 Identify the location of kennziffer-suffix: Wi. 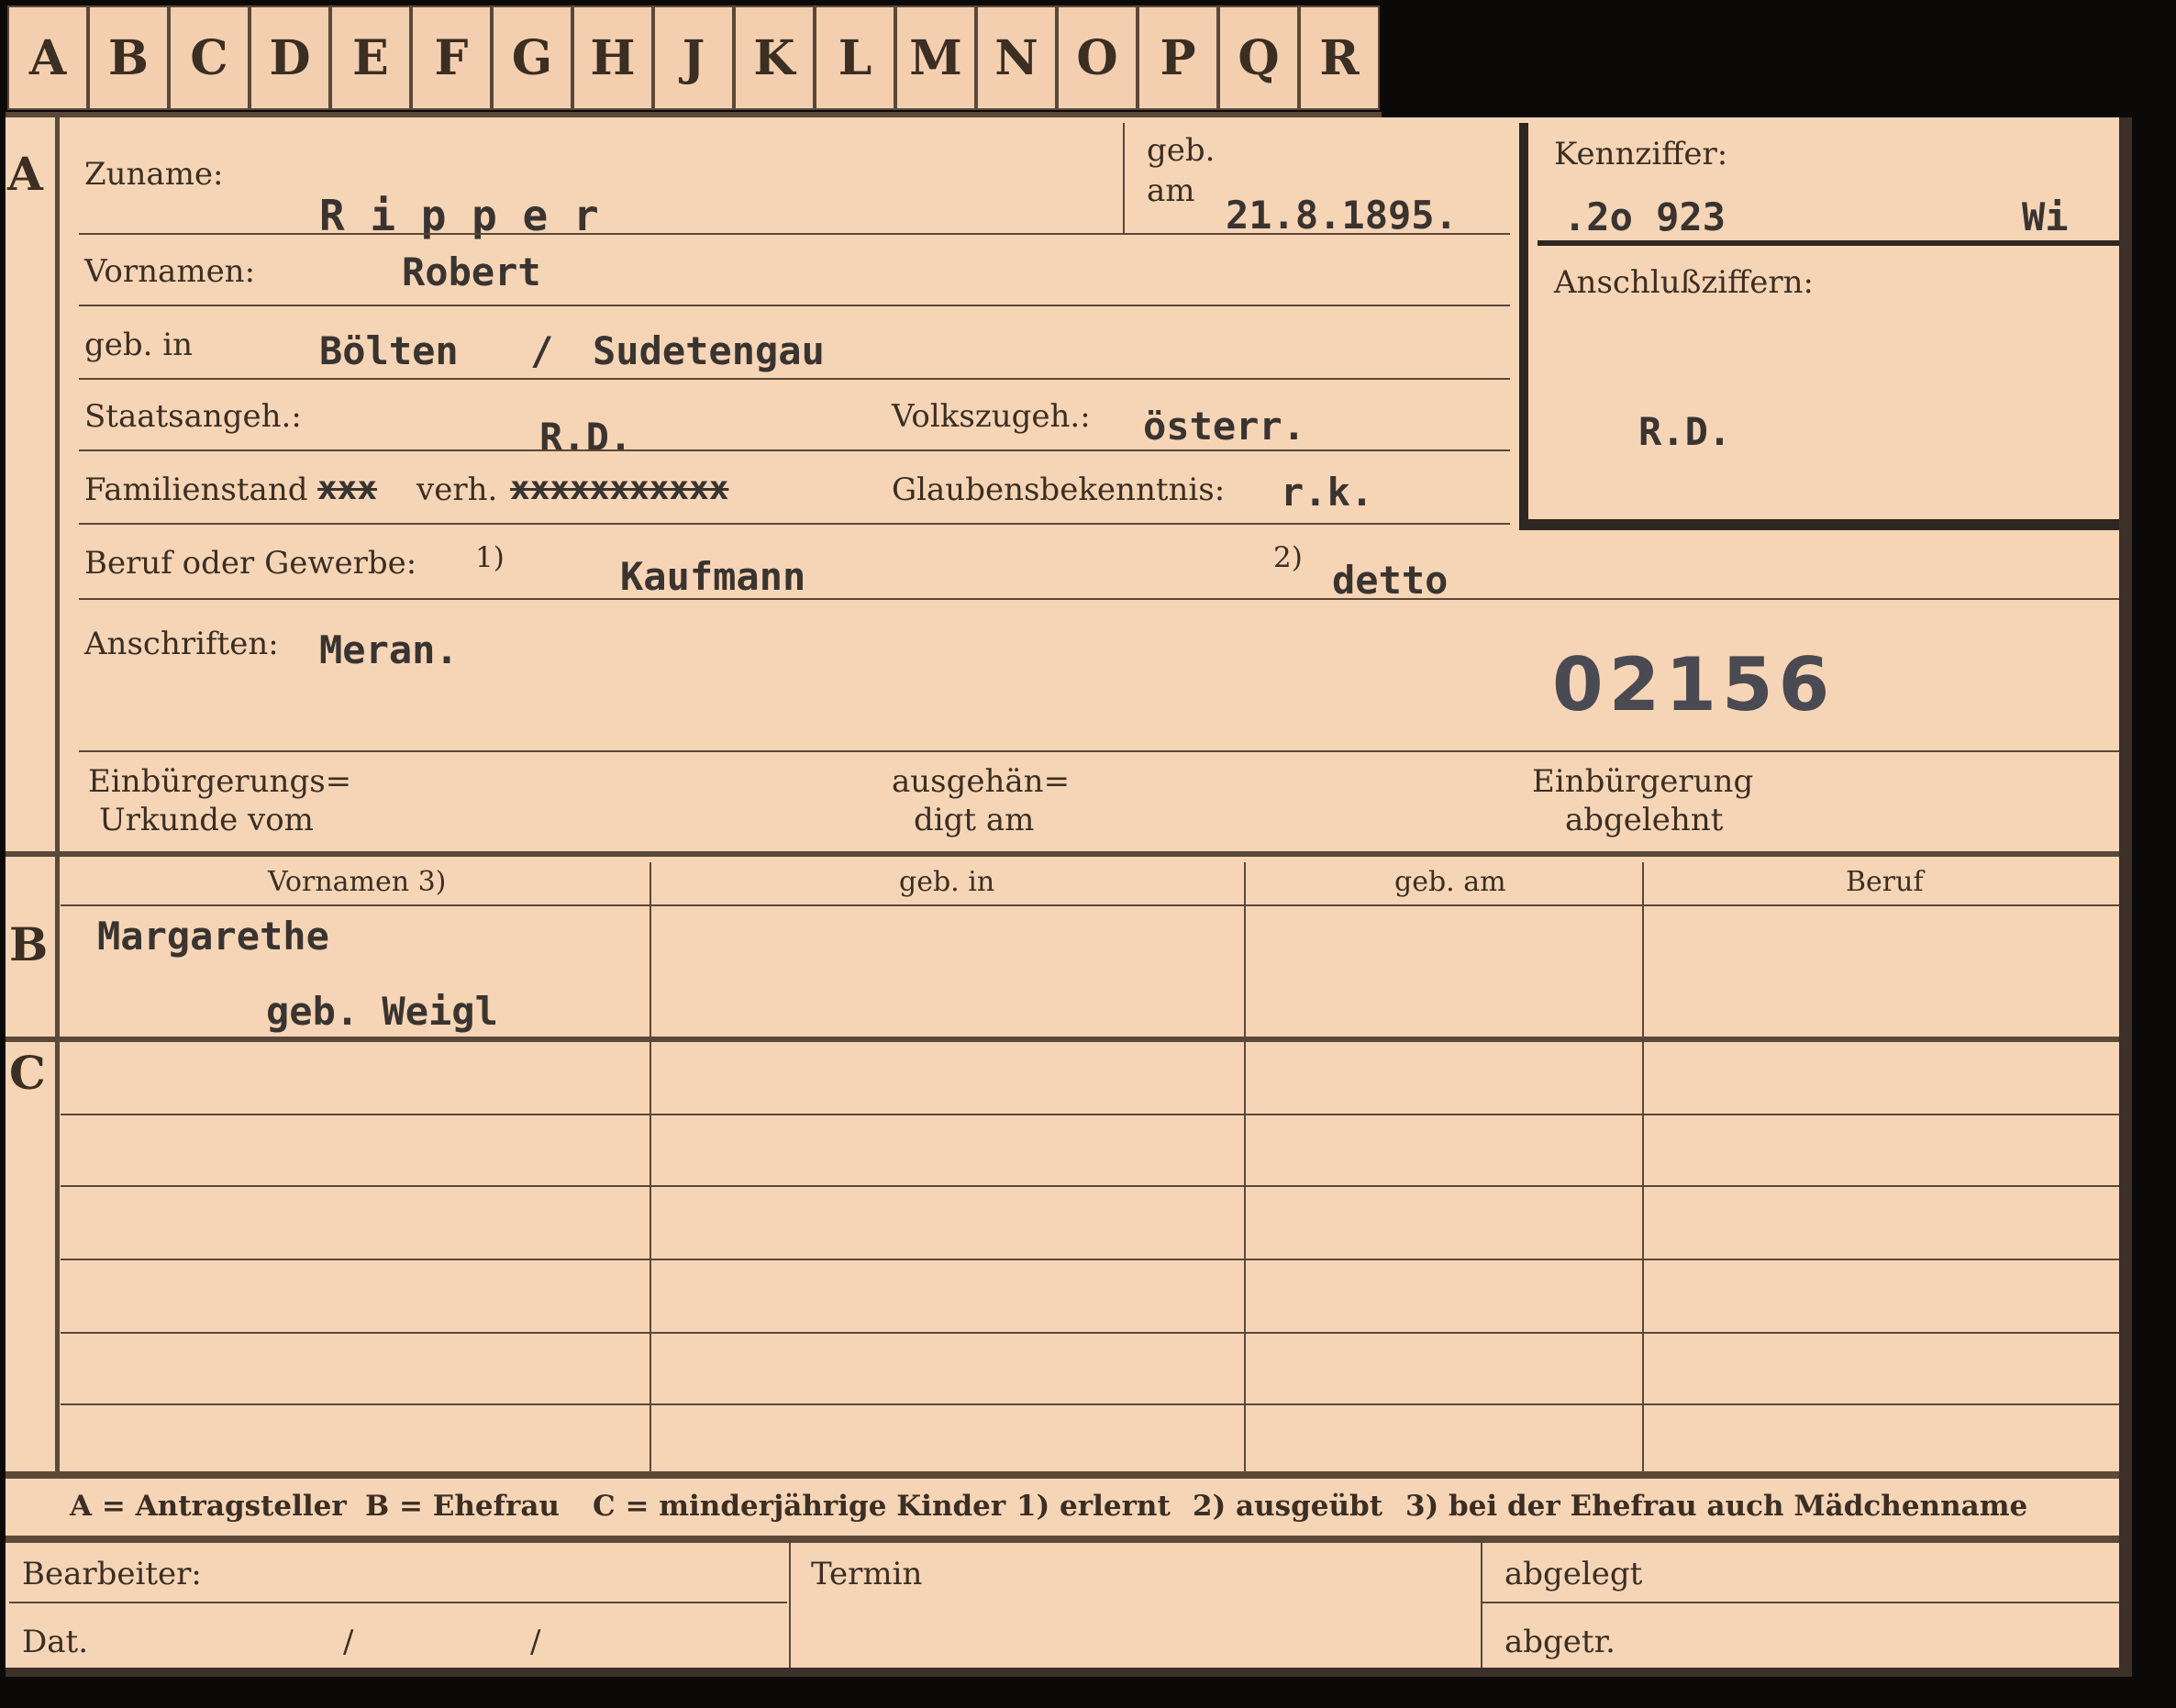
(2046, 216).